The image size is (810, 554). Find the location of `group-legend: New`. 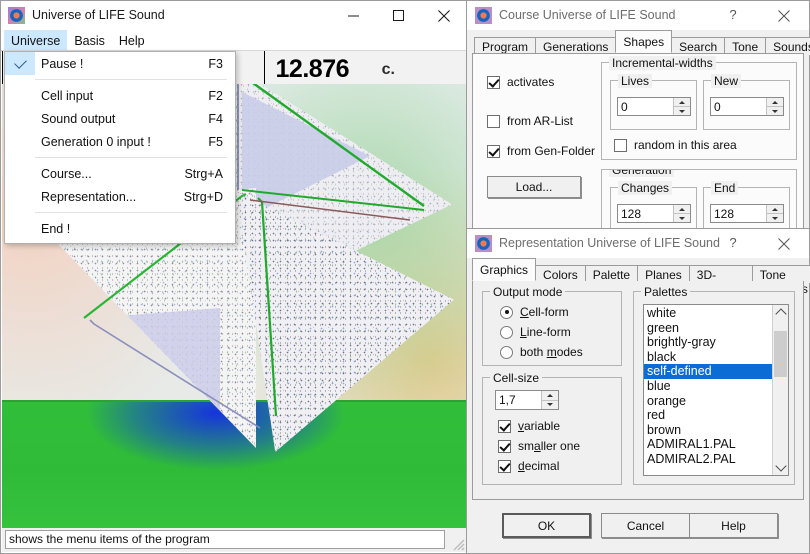

group-legend: New is located at coordinates (726, 81).